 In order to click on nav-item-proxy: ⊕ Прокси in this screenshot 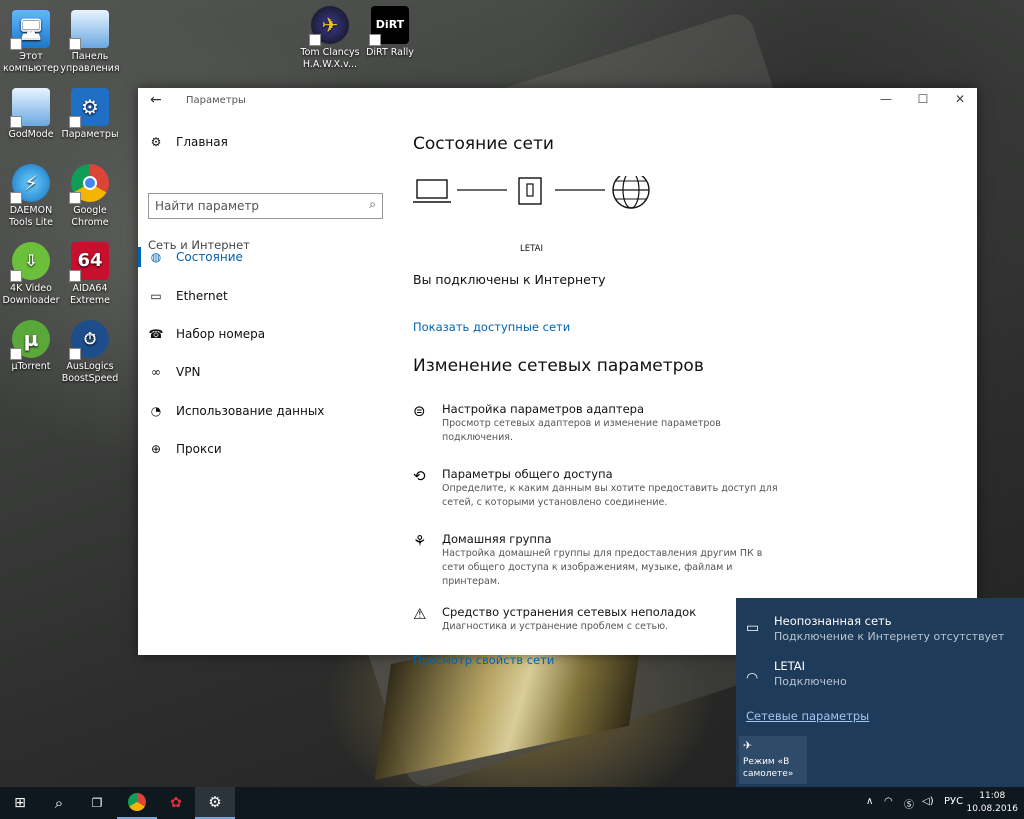, I will do `click(185, 449)`.